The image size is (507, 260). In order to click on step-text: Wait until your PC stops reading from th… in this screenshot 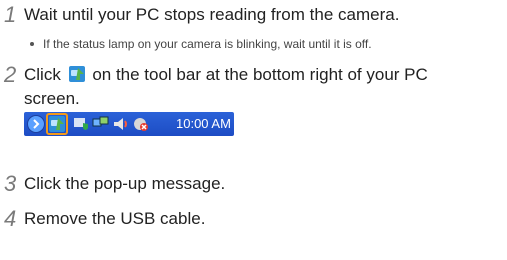, I will do `click(212, 14)`.